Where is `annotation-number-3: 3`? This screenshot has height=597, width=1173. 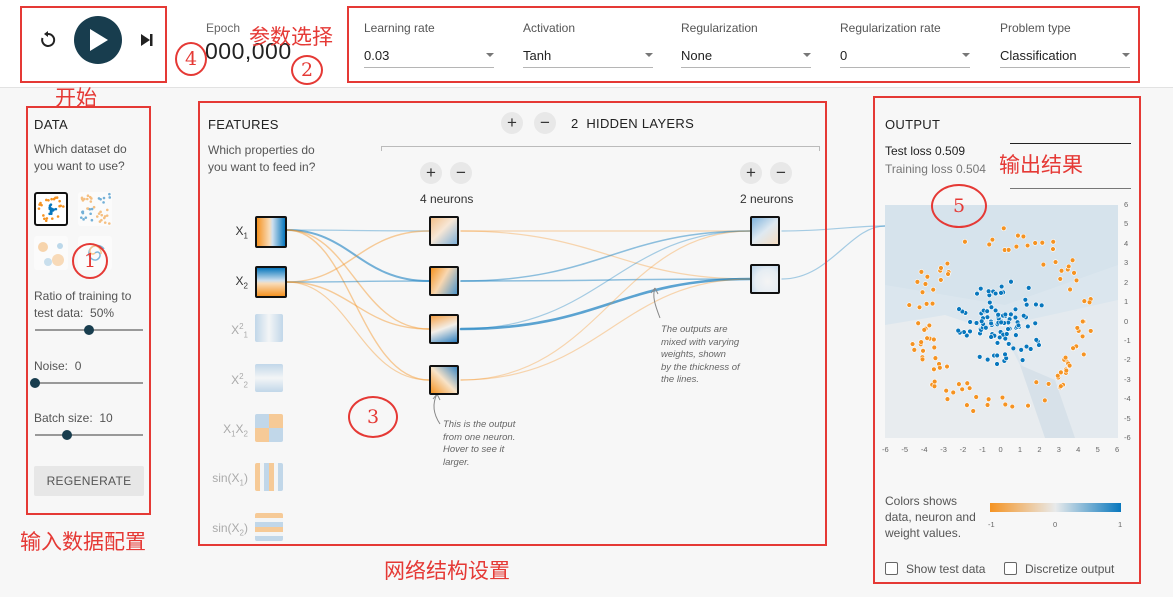 annotation-number-3: 3 is located at coordinates (373, 417).